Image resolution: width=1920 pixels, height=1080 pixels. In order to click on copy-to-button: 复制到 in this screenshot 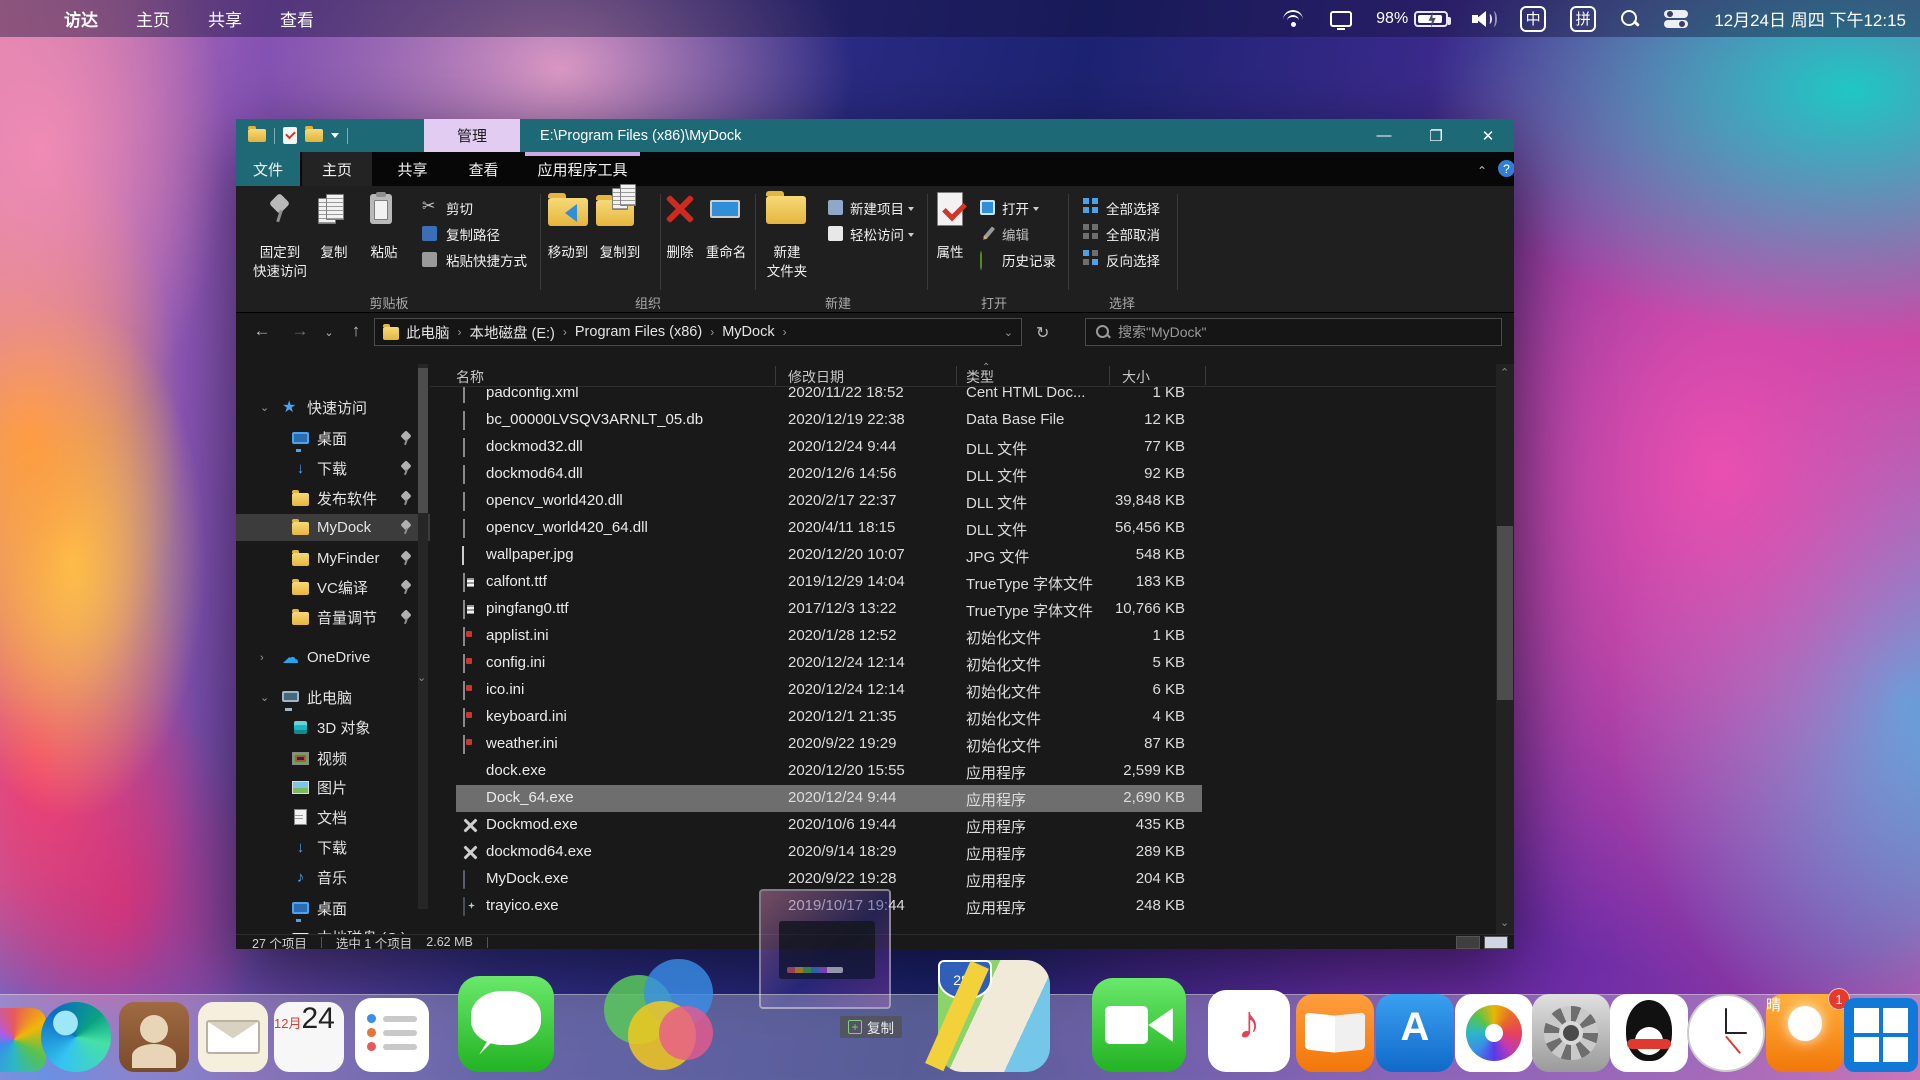, I will do `click(620, 251)`.